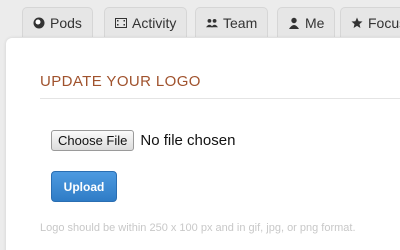 The width and height of the screenshot is (400, 250). I want to click on tab-label: Me, so click(315, 22).